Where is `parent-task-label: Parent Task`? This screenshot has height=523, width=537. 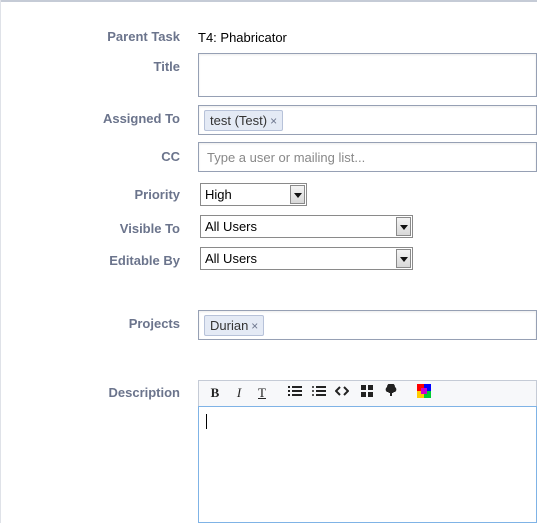
parent-task-label: Parent Task is located at coordinates (143, 36).